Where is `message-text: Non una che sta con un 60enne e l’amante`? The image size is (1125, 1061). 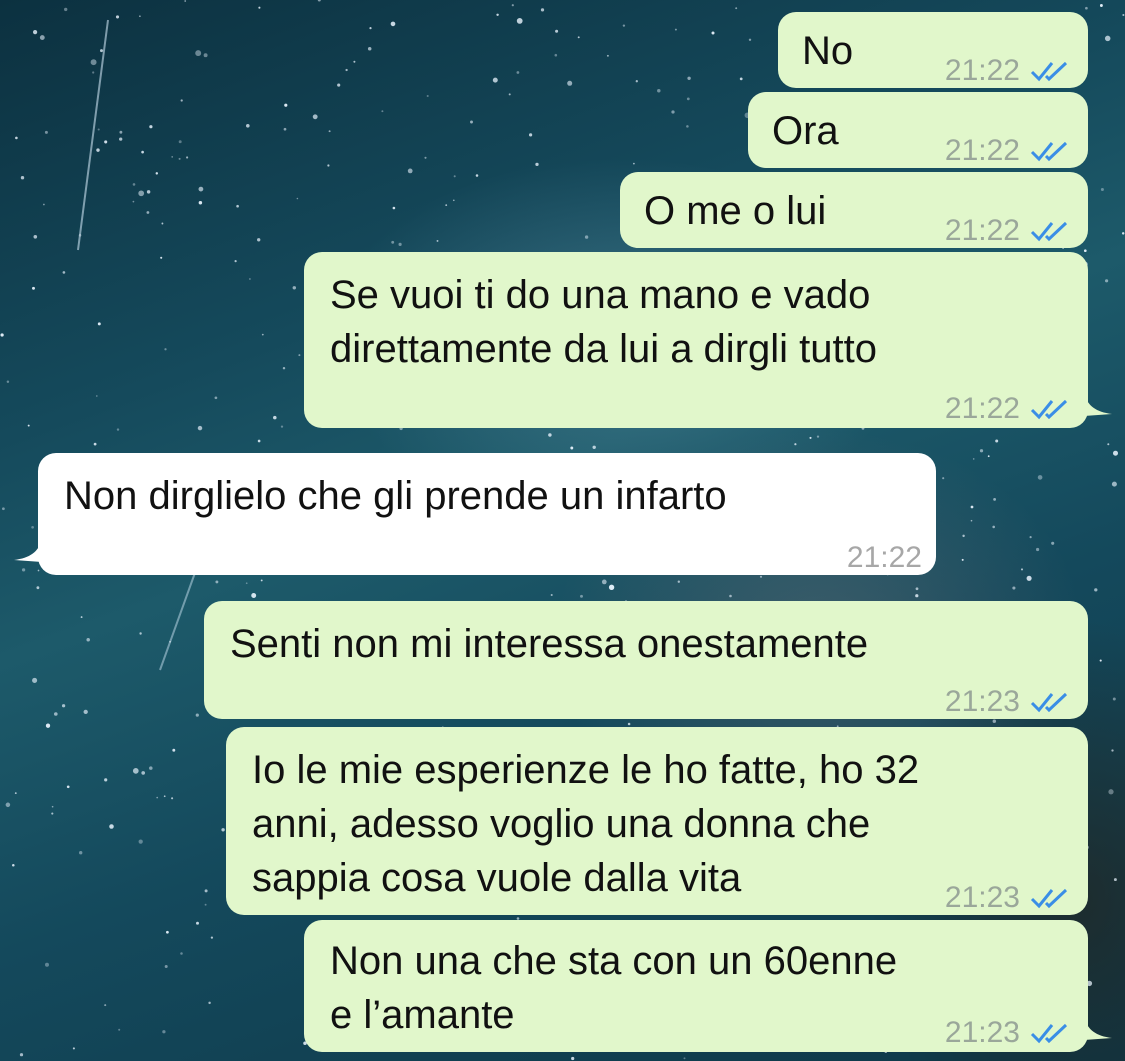 message-text: Non una che sta con un 60enne e l’amante is located at coordinates (614, 988).